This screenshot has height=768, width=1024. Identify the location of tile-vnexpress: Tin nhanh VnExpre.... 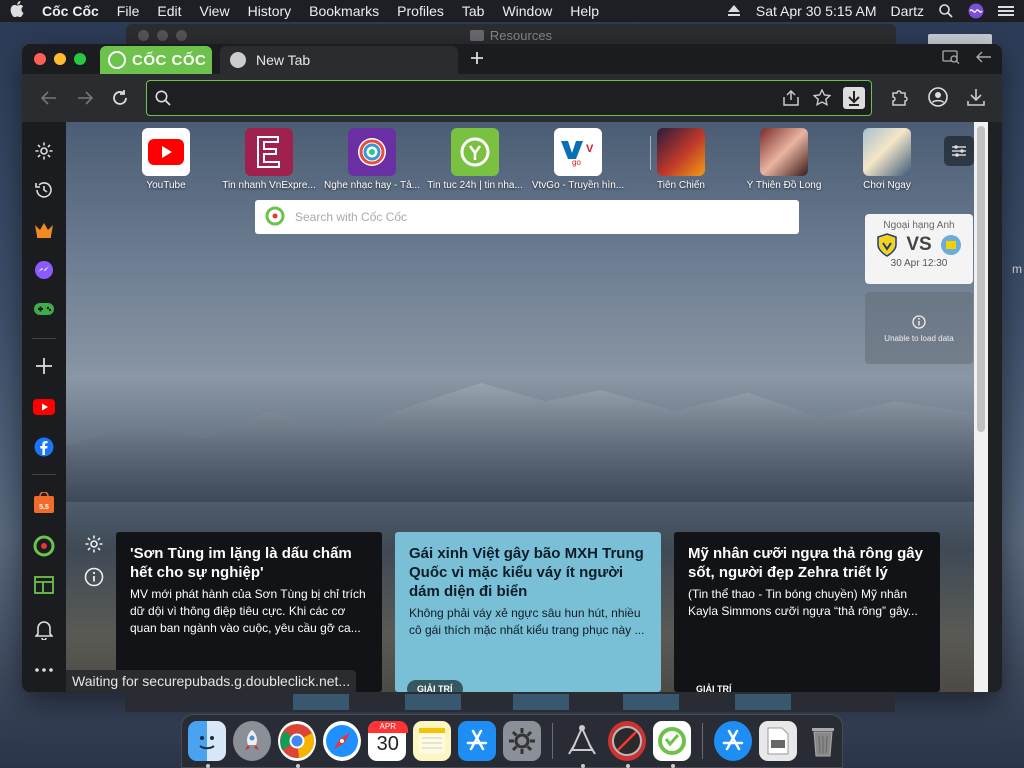
(269, 159).